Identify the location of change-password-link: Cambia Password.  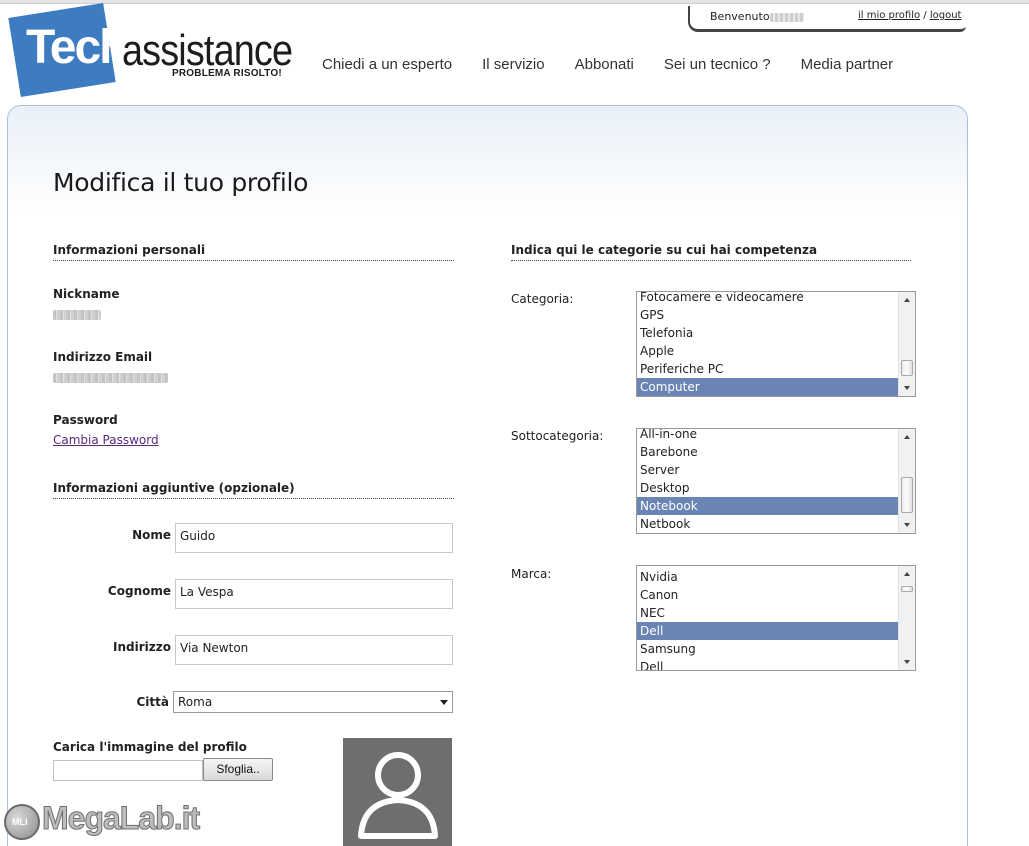
(106, 440).